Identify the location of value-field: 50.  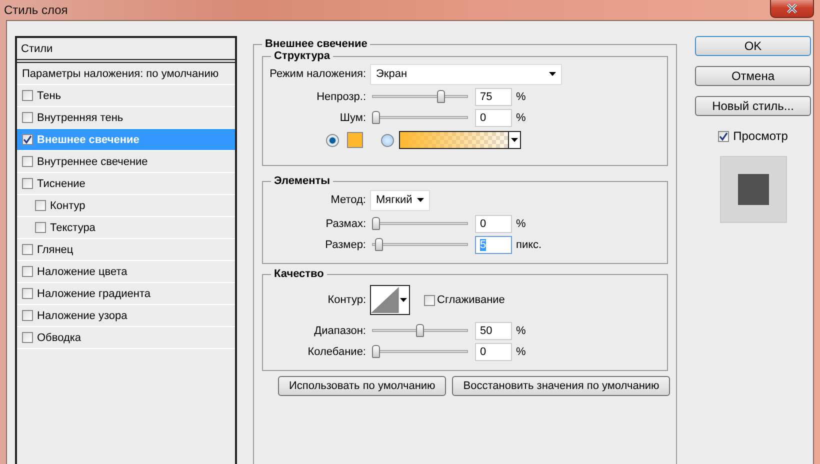
(493, 331).